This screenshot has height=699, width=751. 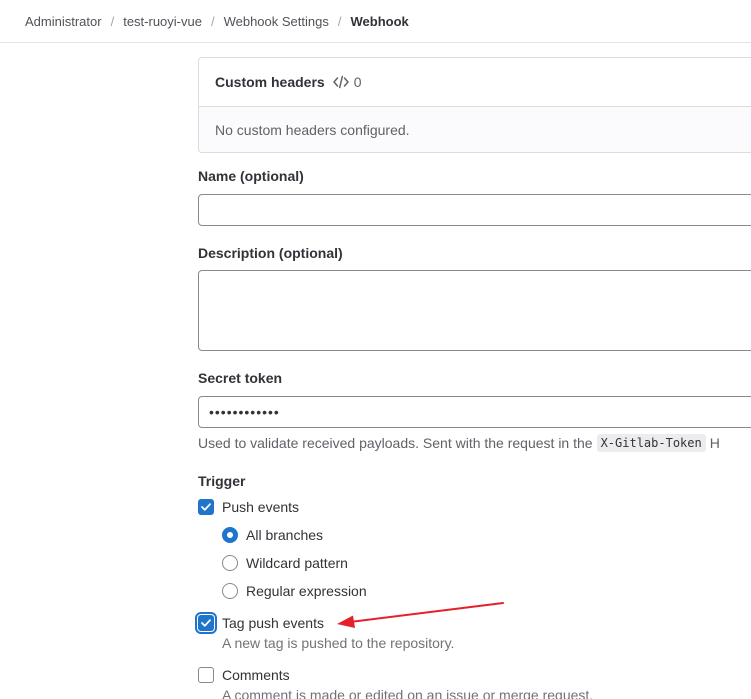 I want to click on branch-option-all: All branches, so click(x=272, y=535).